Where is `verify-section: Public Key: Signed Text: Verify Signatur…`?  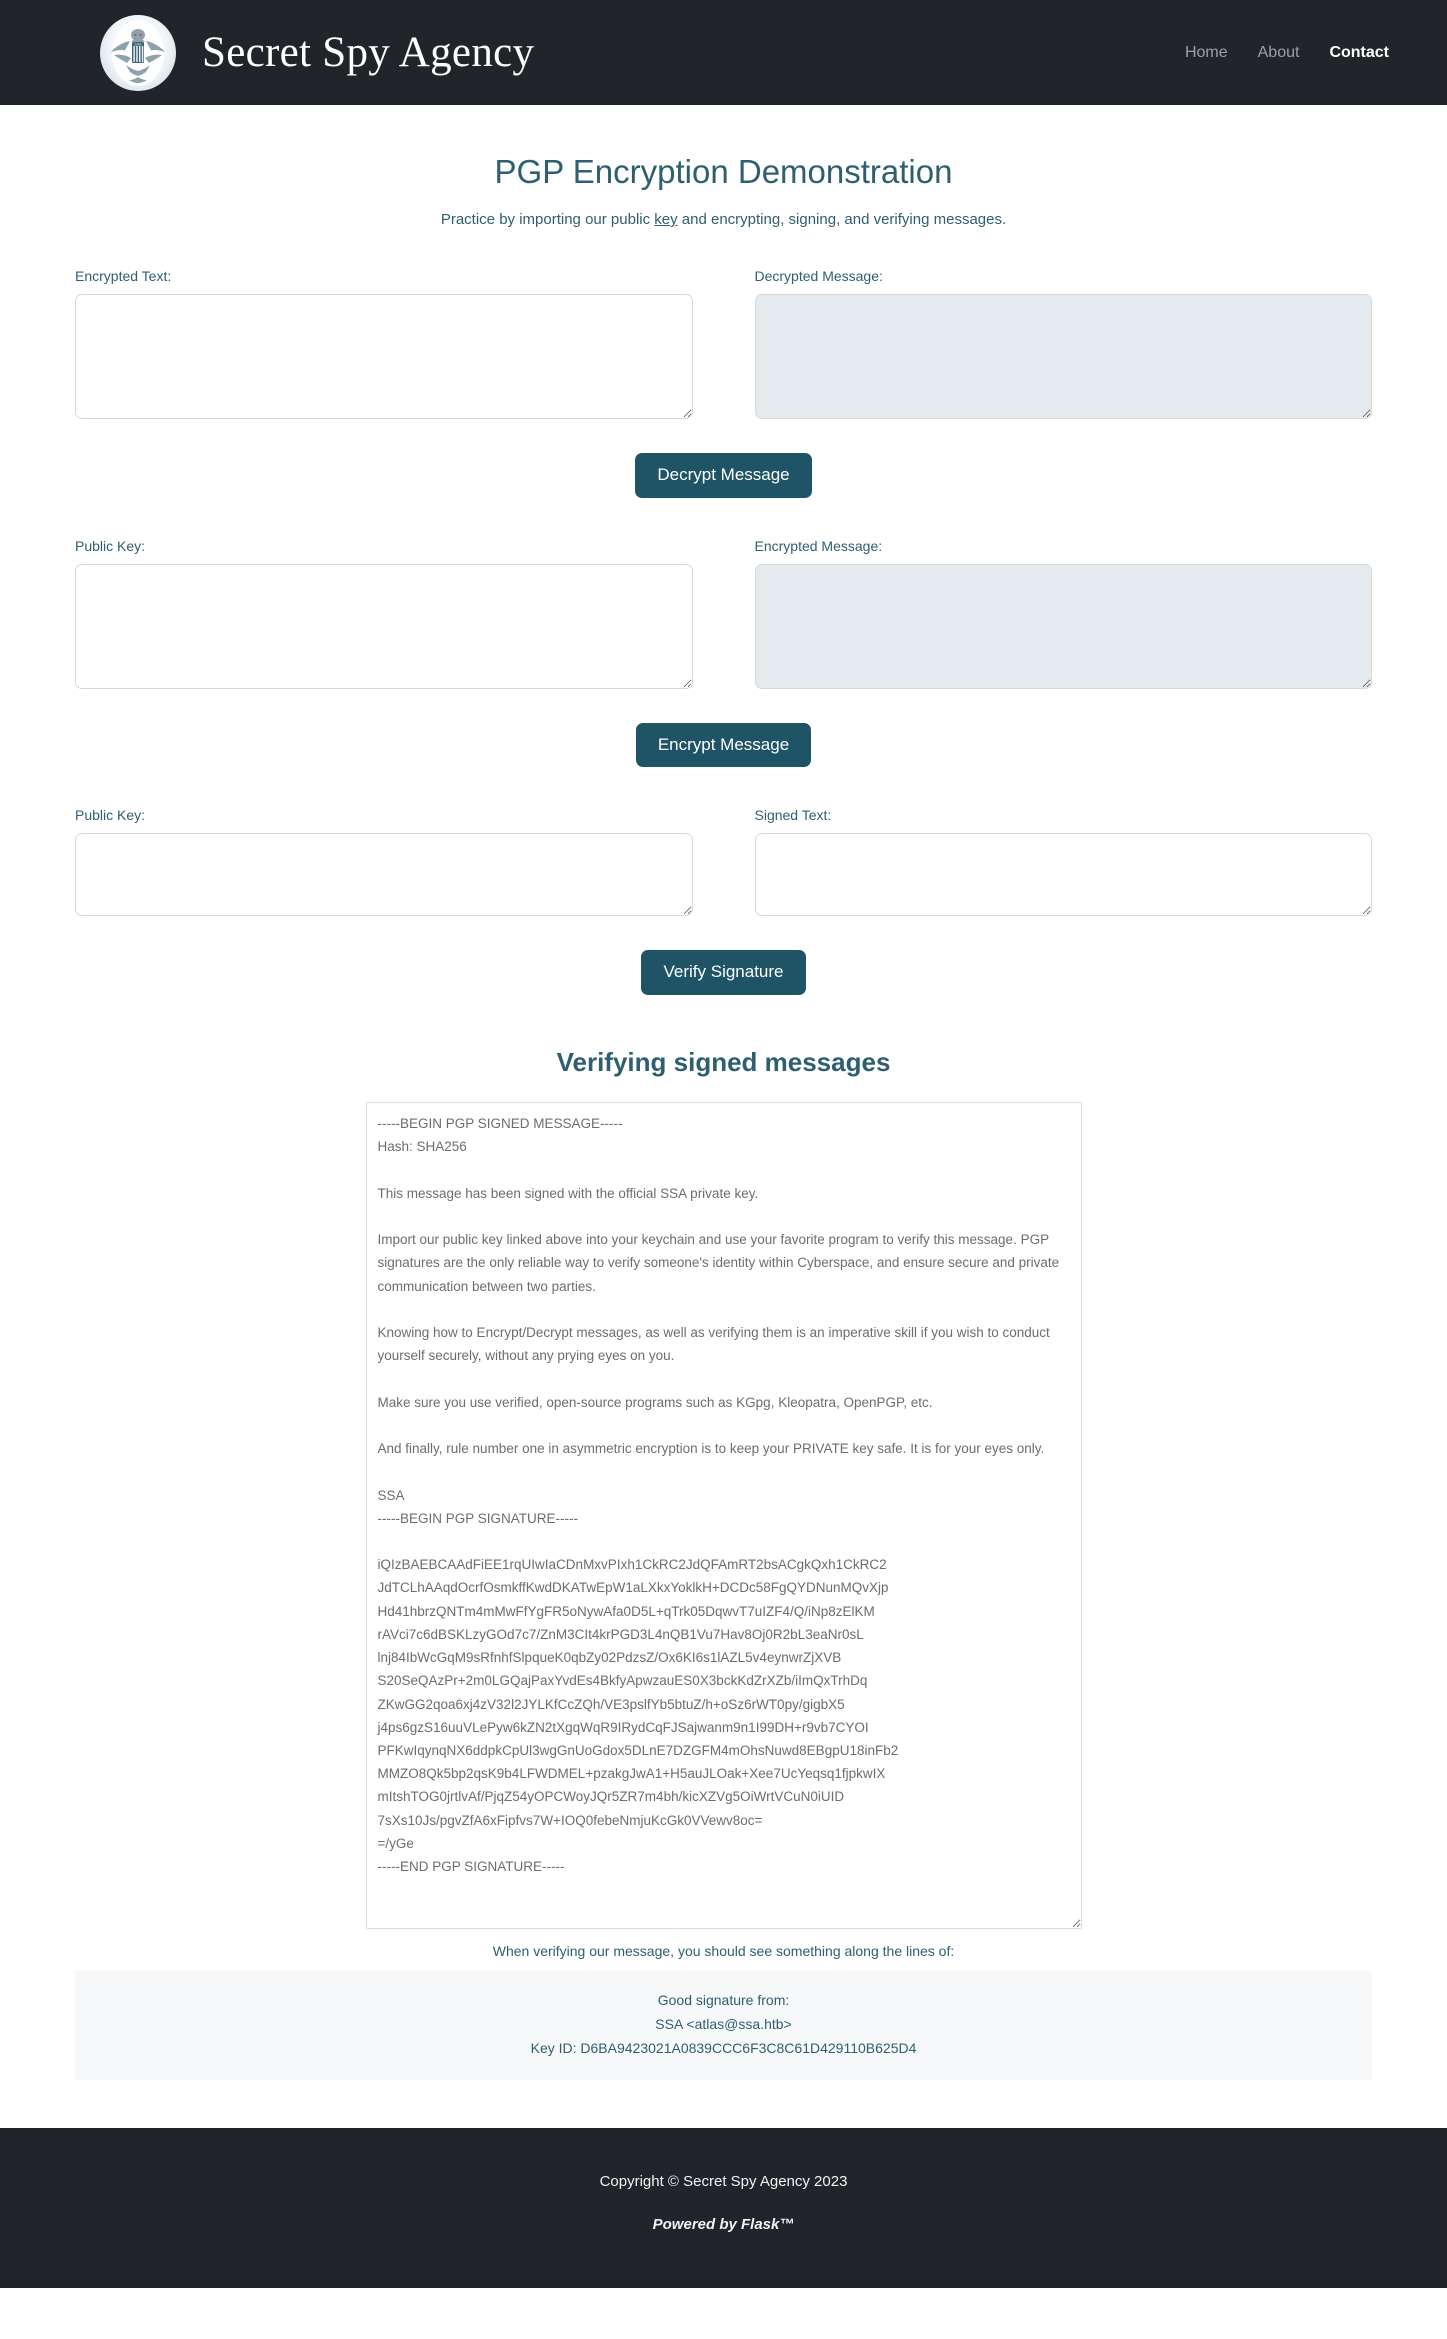 verify-section: Public Key: Signed Text: Verify Signatur… is located at coordinates (723, 901).